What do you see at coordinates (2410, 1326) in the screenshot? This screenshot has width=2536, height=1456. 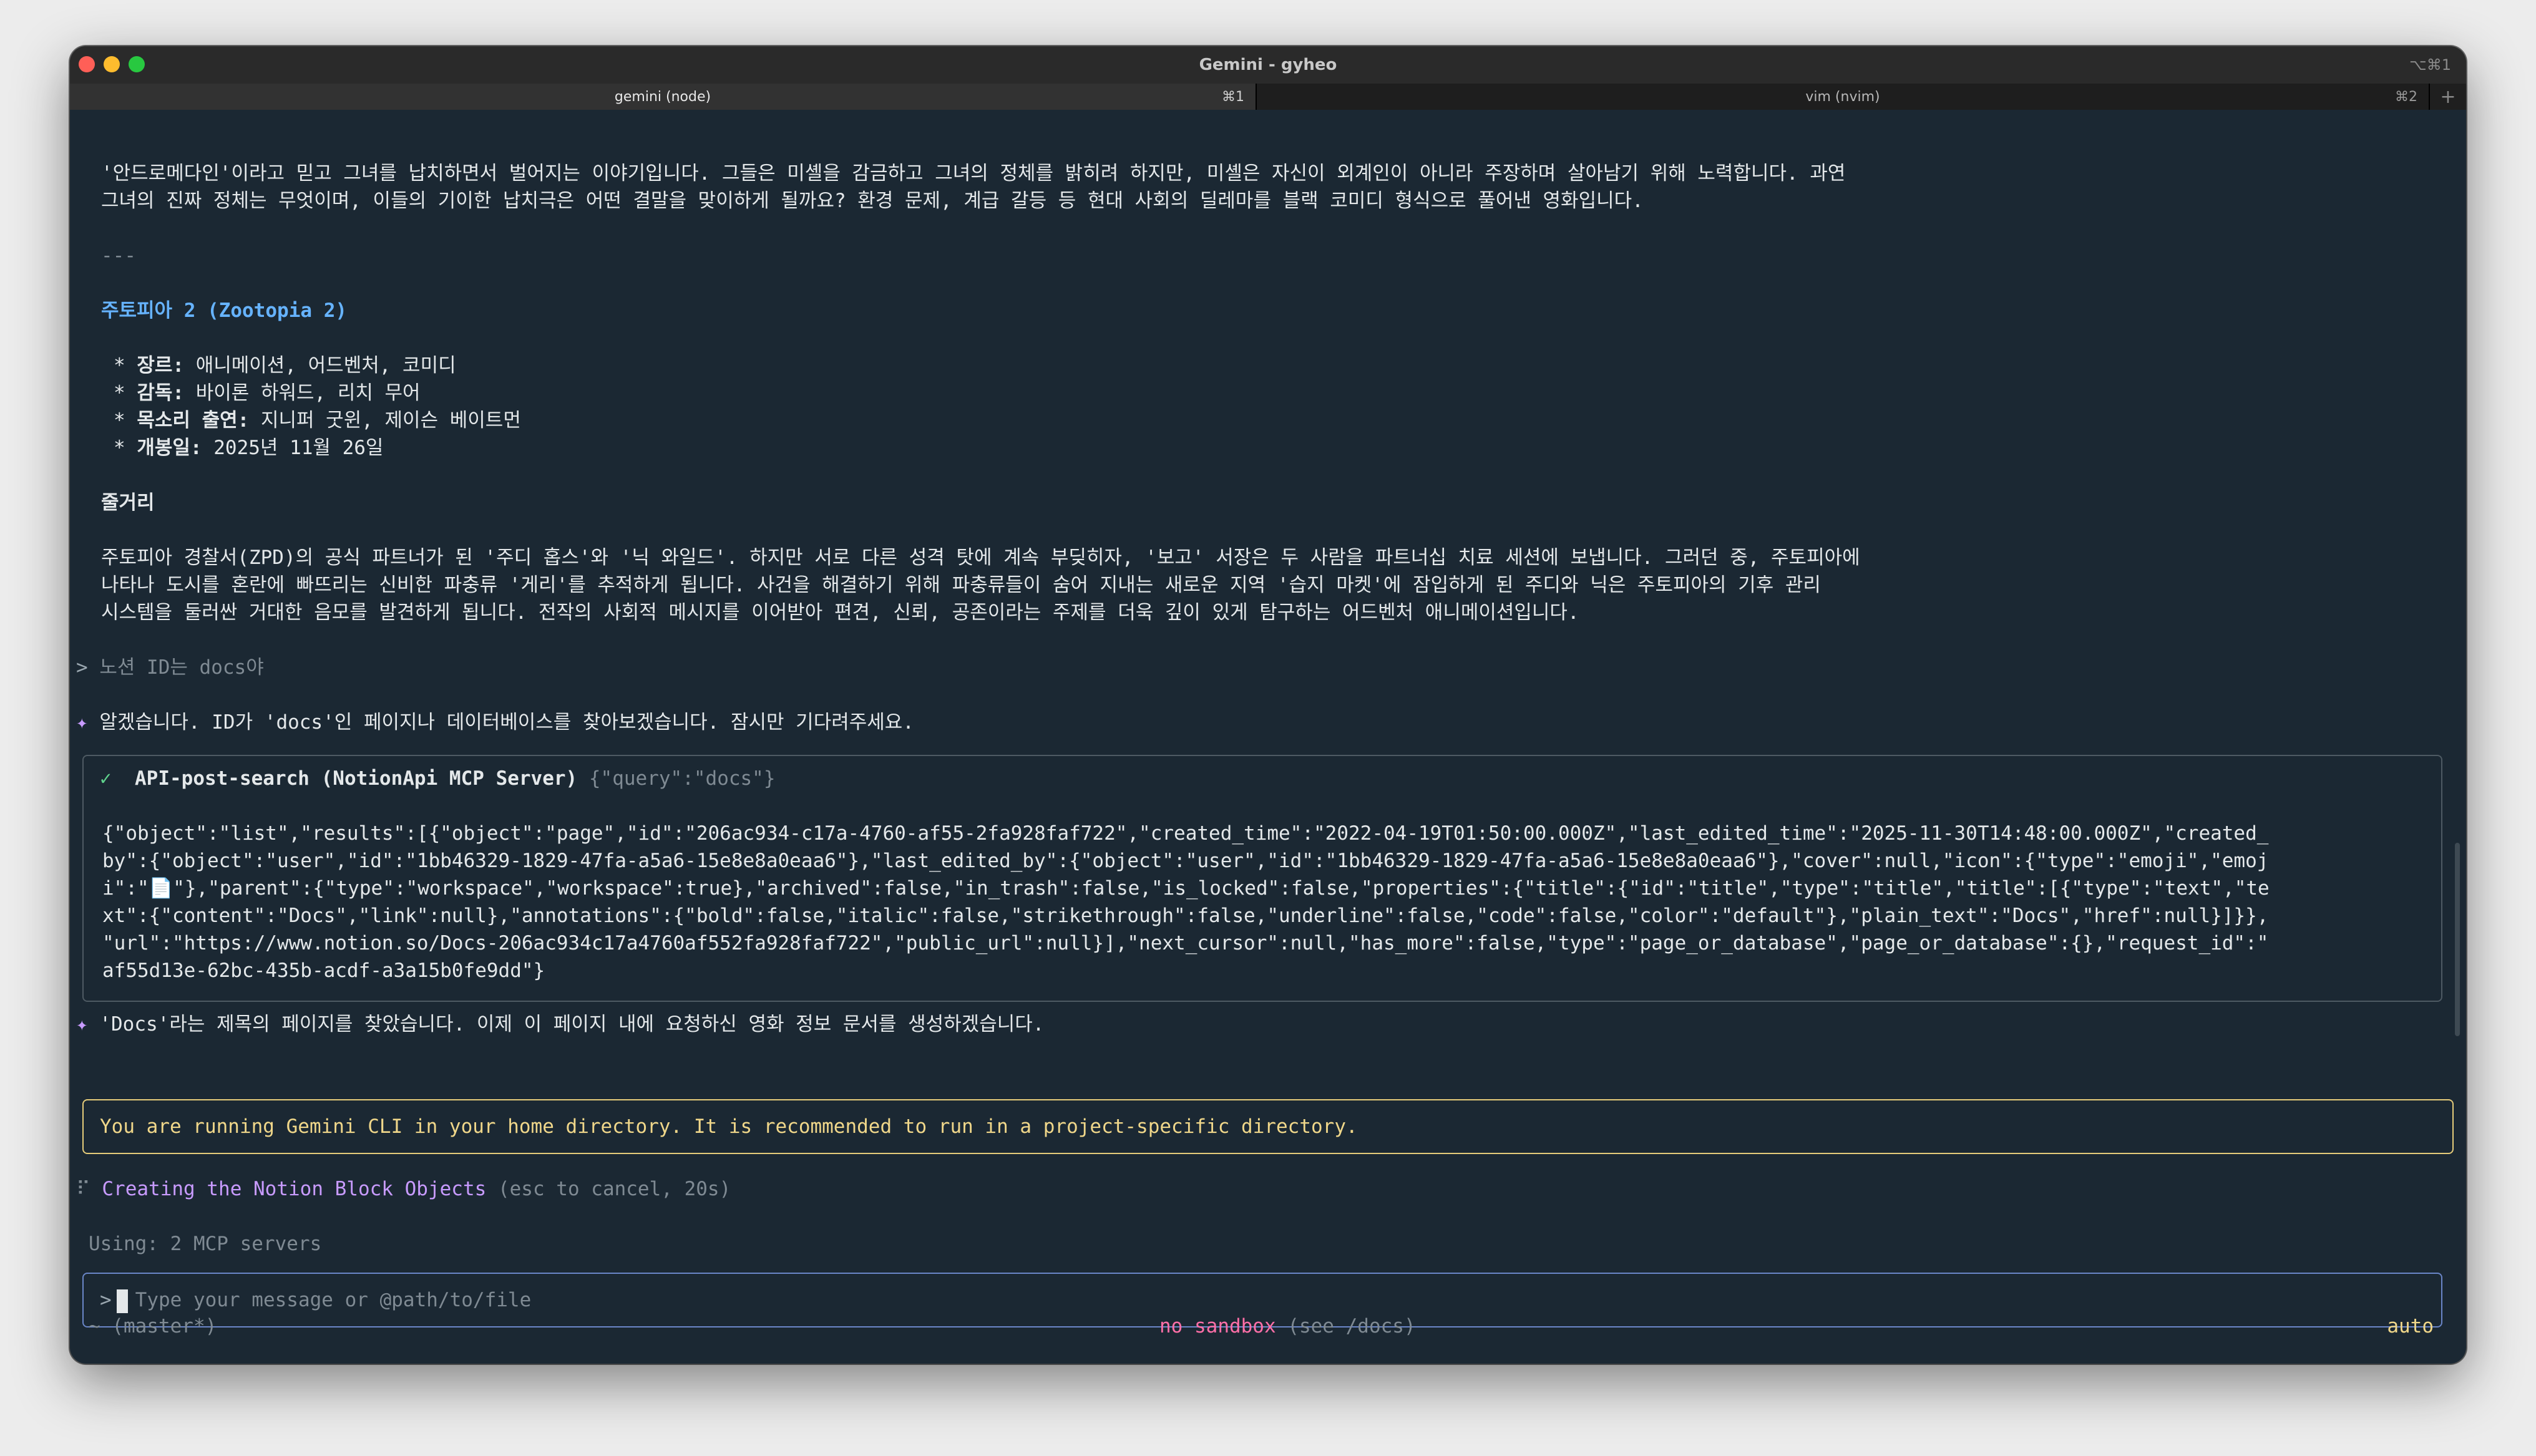 I see `approval-mode: auto` at bounding box center [2410, 1326].